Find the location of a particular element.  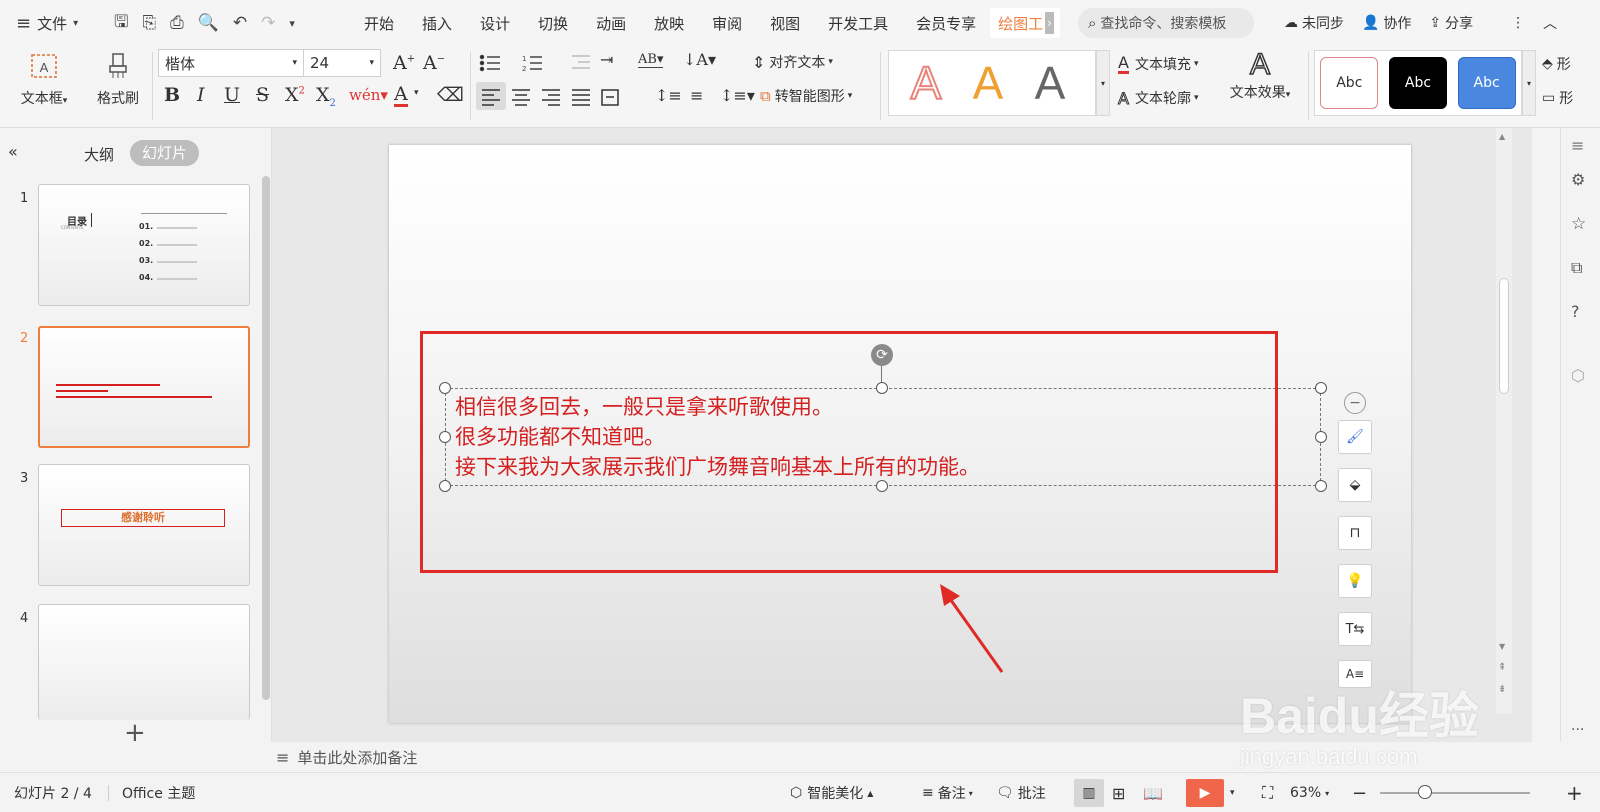

tab-2: 设计 is located at coordinates (495, 23).